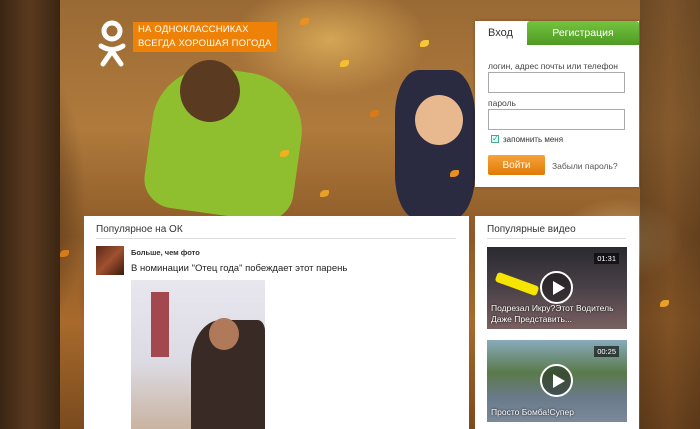 Image resolution: width=700 pixels, height=429 pixels. What do you see at coordinates (583, 33) in the screenshot?
I see `tab-register: Регистрация` at bounding box center [583, 33].